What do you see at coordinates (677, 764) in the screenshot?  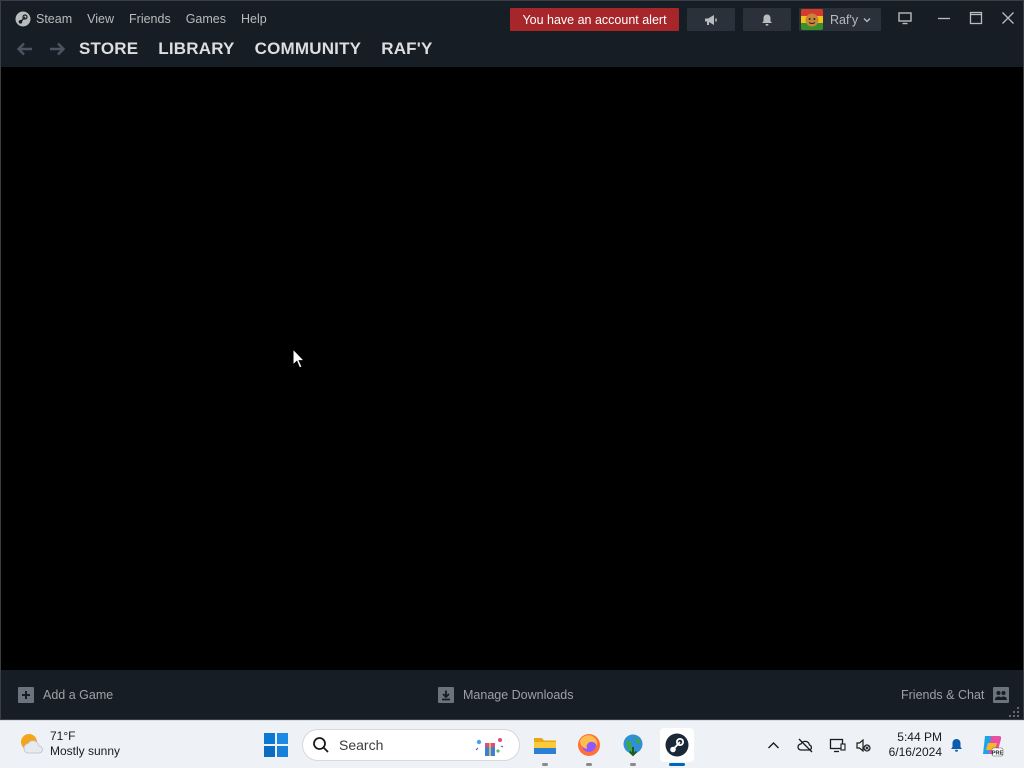 I see `focused-indicator` at bounding box center [677, 764].